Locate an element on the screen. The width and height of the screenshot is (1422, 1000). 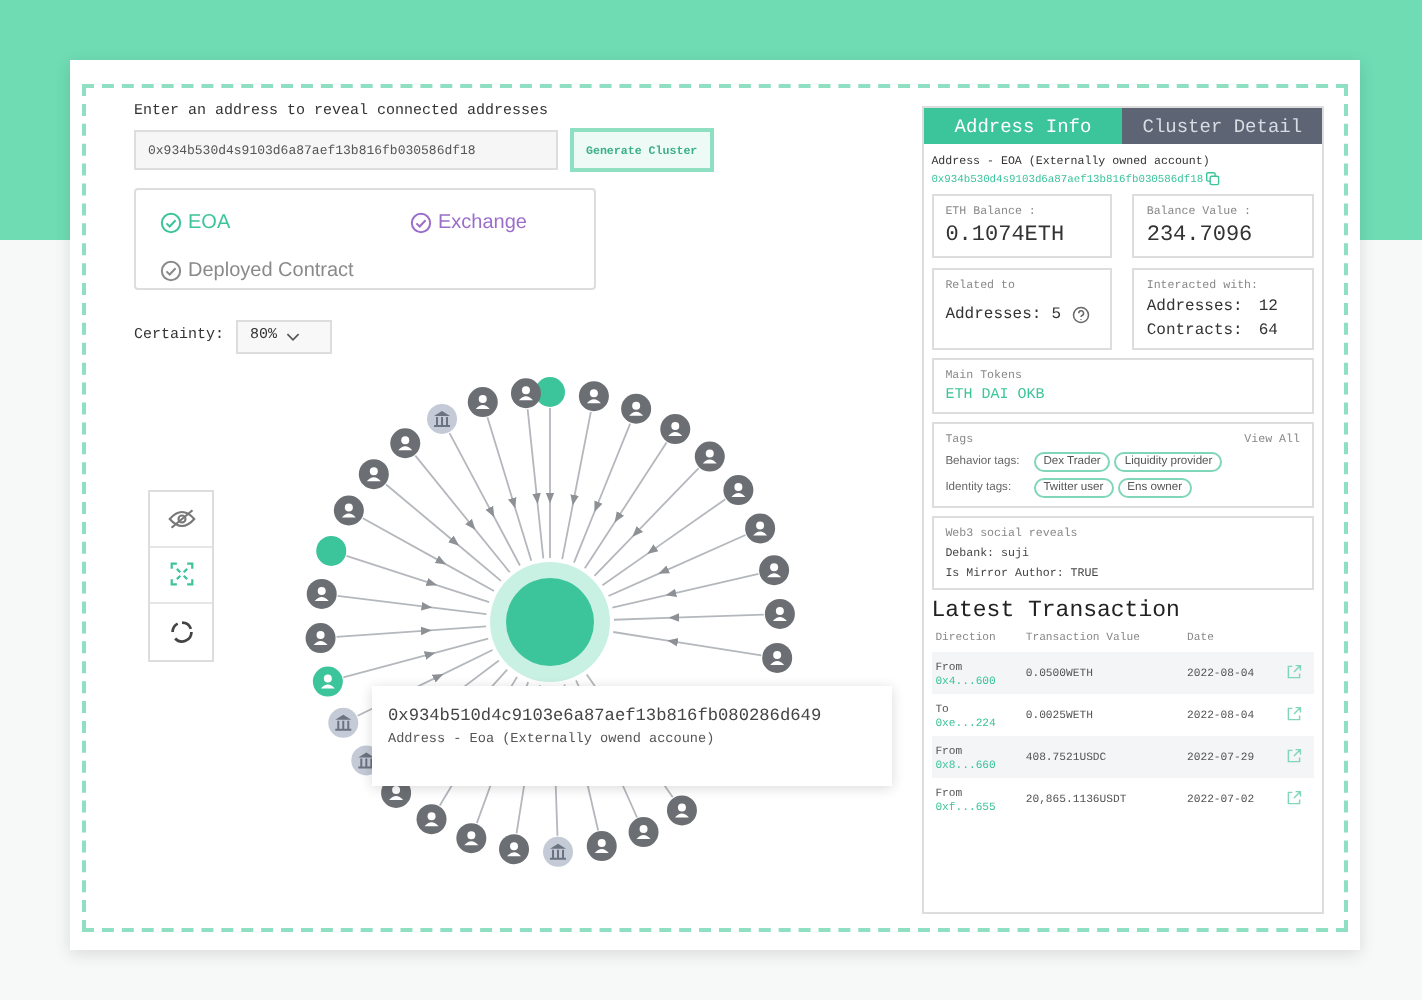
related-key: Addresses: is located at coordinates (993, 315).